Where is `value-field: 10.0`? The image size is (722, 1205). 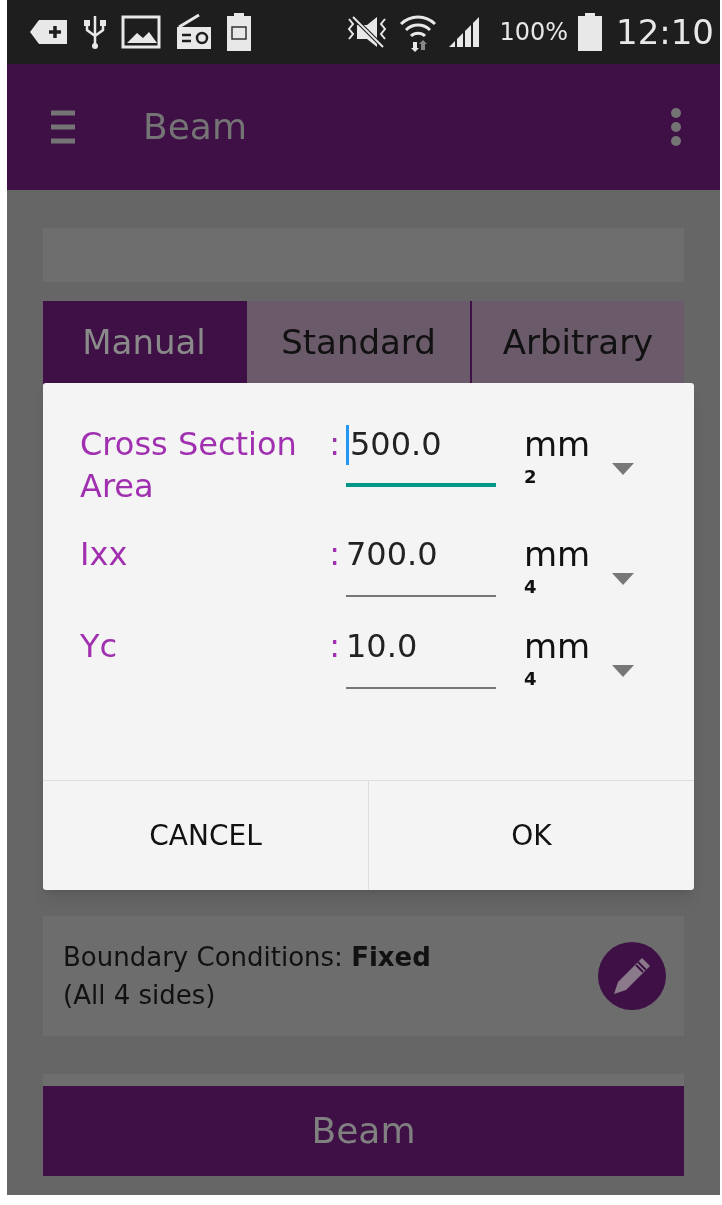 value-field: 10.0 is located at coordinates (421, 657).